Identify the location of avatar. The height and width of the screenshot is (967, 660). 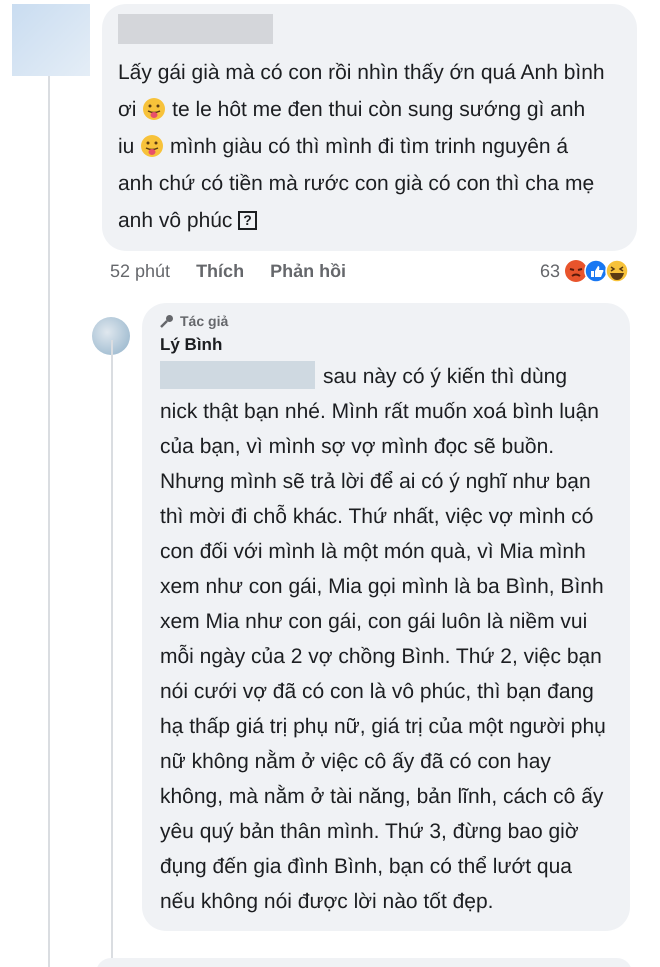
(111, 336).